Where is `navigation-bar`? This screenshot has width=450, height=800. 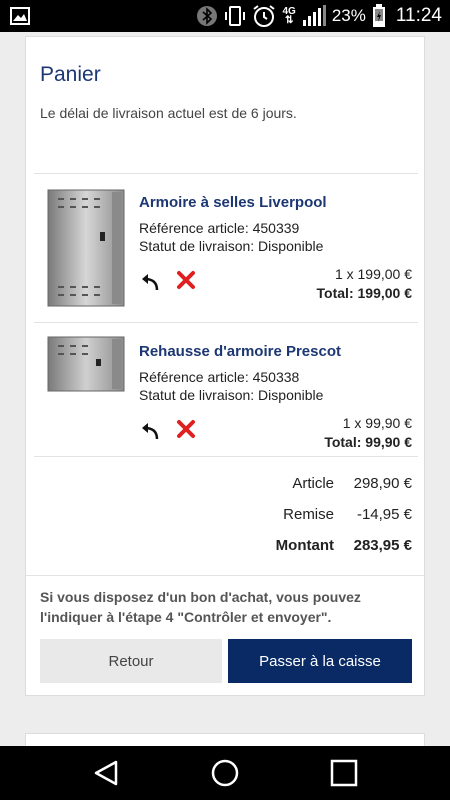 navigation-bar is located at coordinates (225, 773).